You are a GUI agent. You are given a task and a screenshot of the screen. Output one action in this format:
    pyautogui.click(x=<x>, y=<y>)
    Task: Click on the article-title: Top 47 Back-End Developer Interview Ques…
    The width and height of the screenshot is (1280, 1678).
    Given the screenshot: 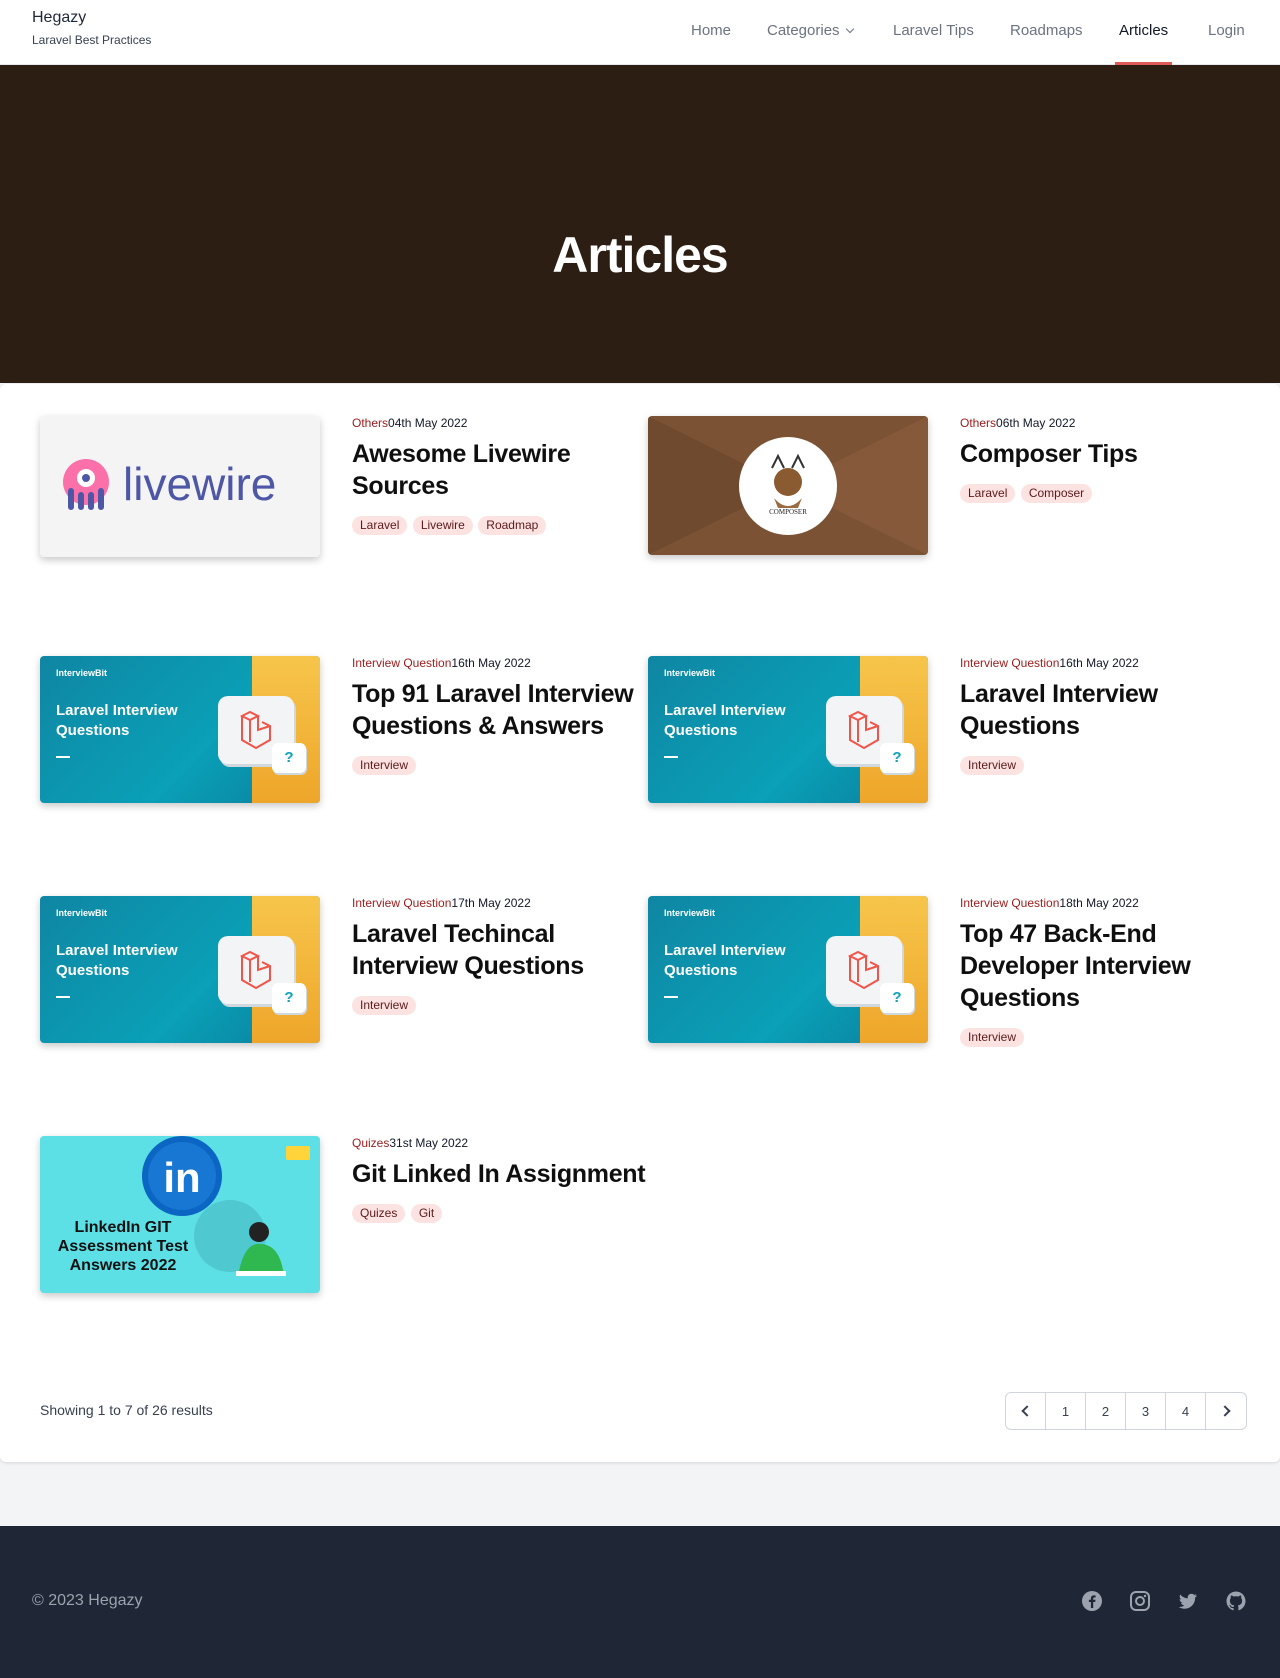 What is the action you would take?
    pyautogui.click(x=1105, y=966)
    